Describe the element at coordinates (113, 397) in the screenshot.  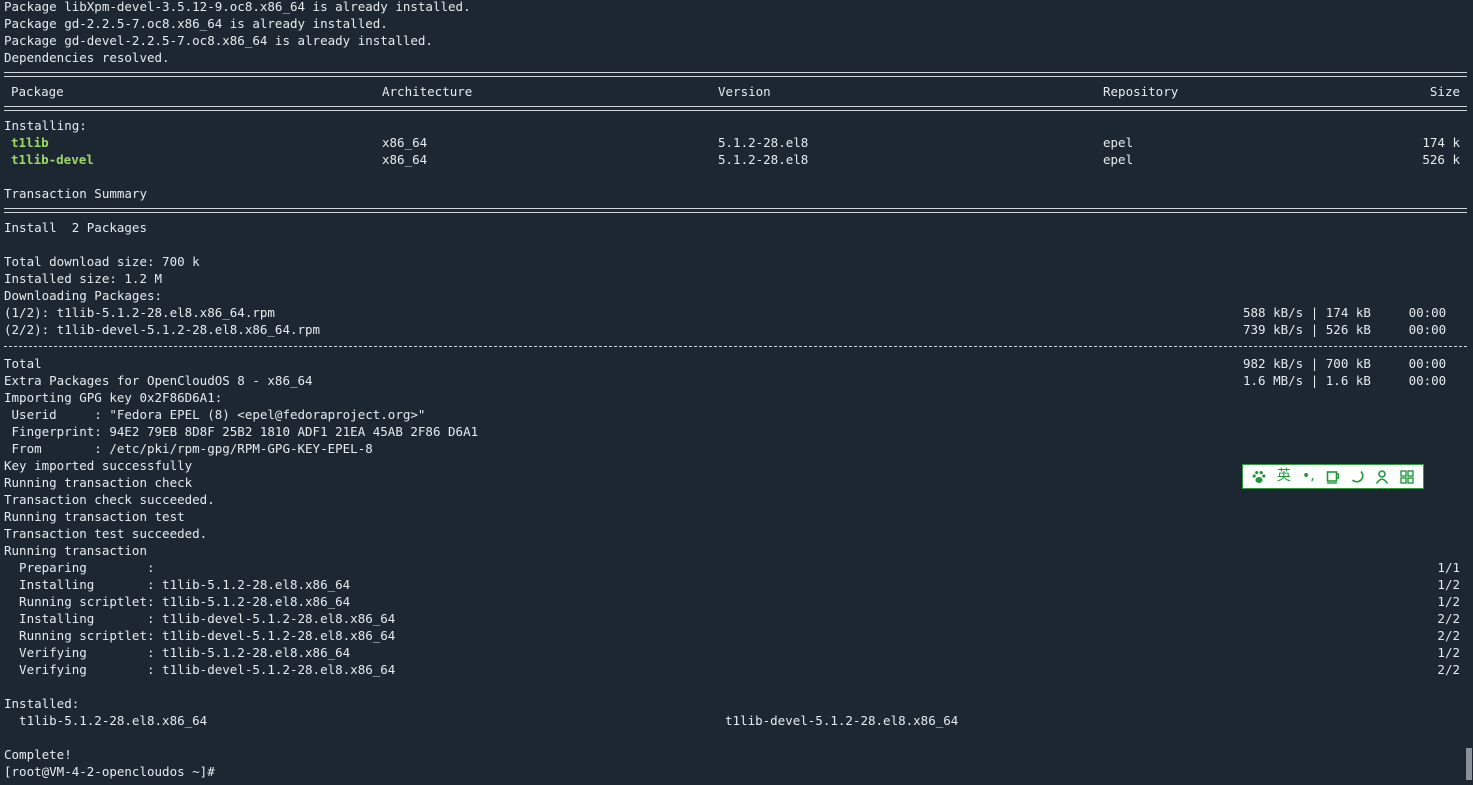
I see `output-line: Importing GPG key 0x2F86D6A1:` at that location.